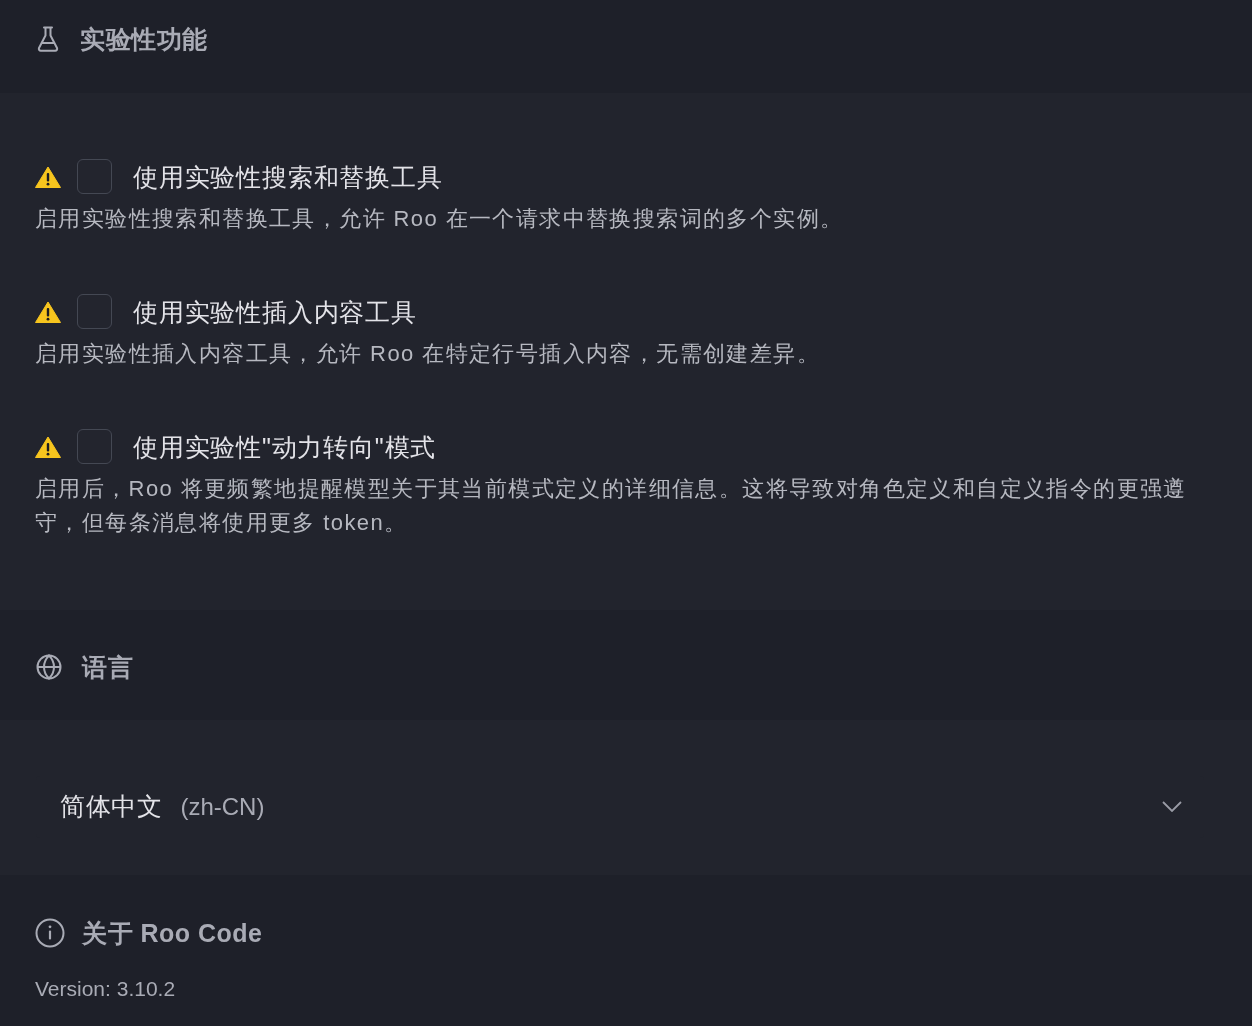 The height and width of the screenshot is (1026, 1252). I want to click on section-title: 语言, so click(107, 666).